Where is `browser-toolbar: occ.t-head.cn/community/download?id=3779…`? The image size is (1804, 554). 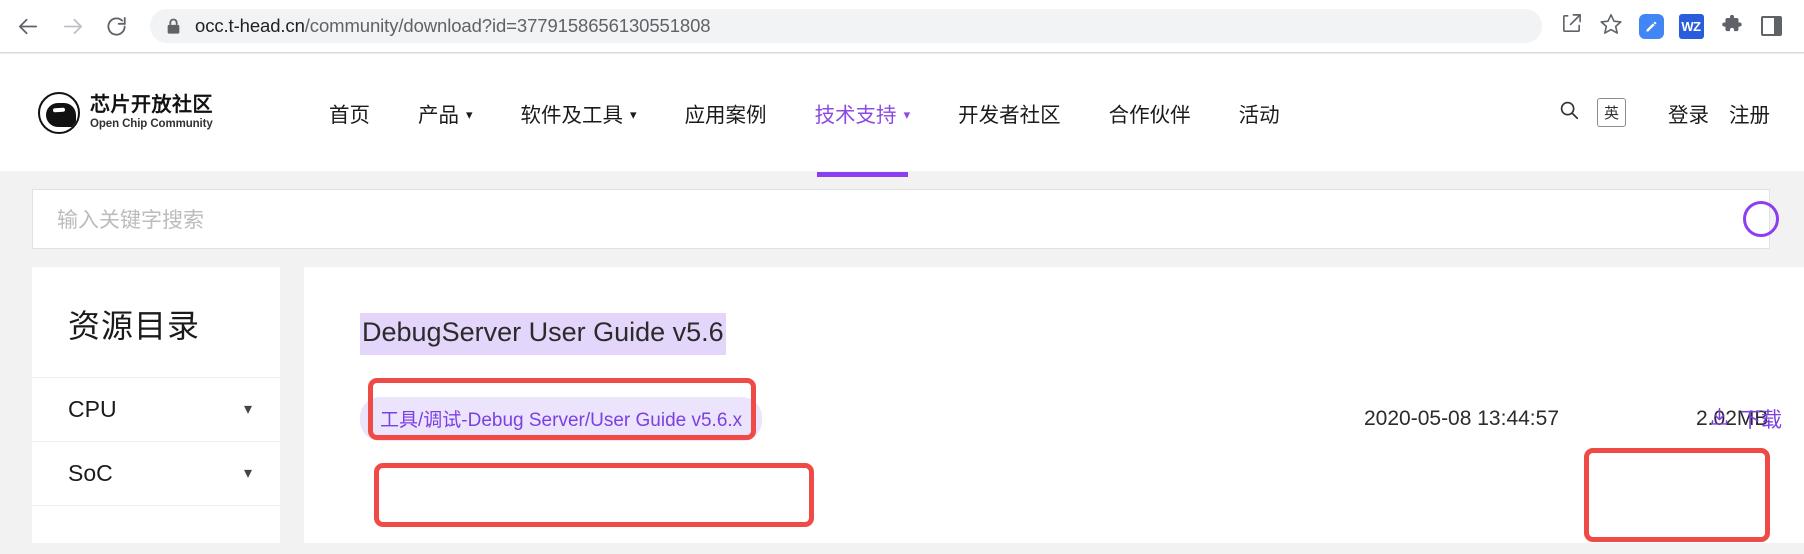
browser-toolbar: occ.t-head.cn/community/download?id=3779… is located at coordinates (902, 26).